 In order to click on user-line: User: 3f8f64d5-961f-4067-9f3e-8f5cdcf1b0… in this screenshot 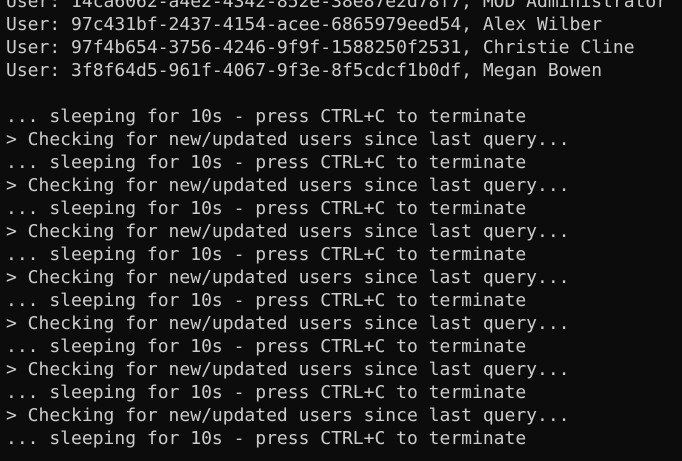, I will do `click(304, 70)`.